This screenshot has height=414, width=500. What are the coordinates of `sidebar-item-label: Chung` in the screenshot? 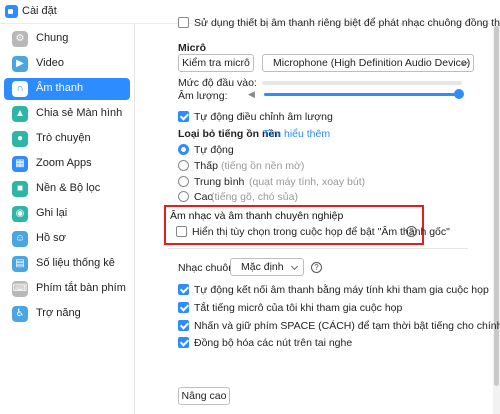 It's located at (52, 38).